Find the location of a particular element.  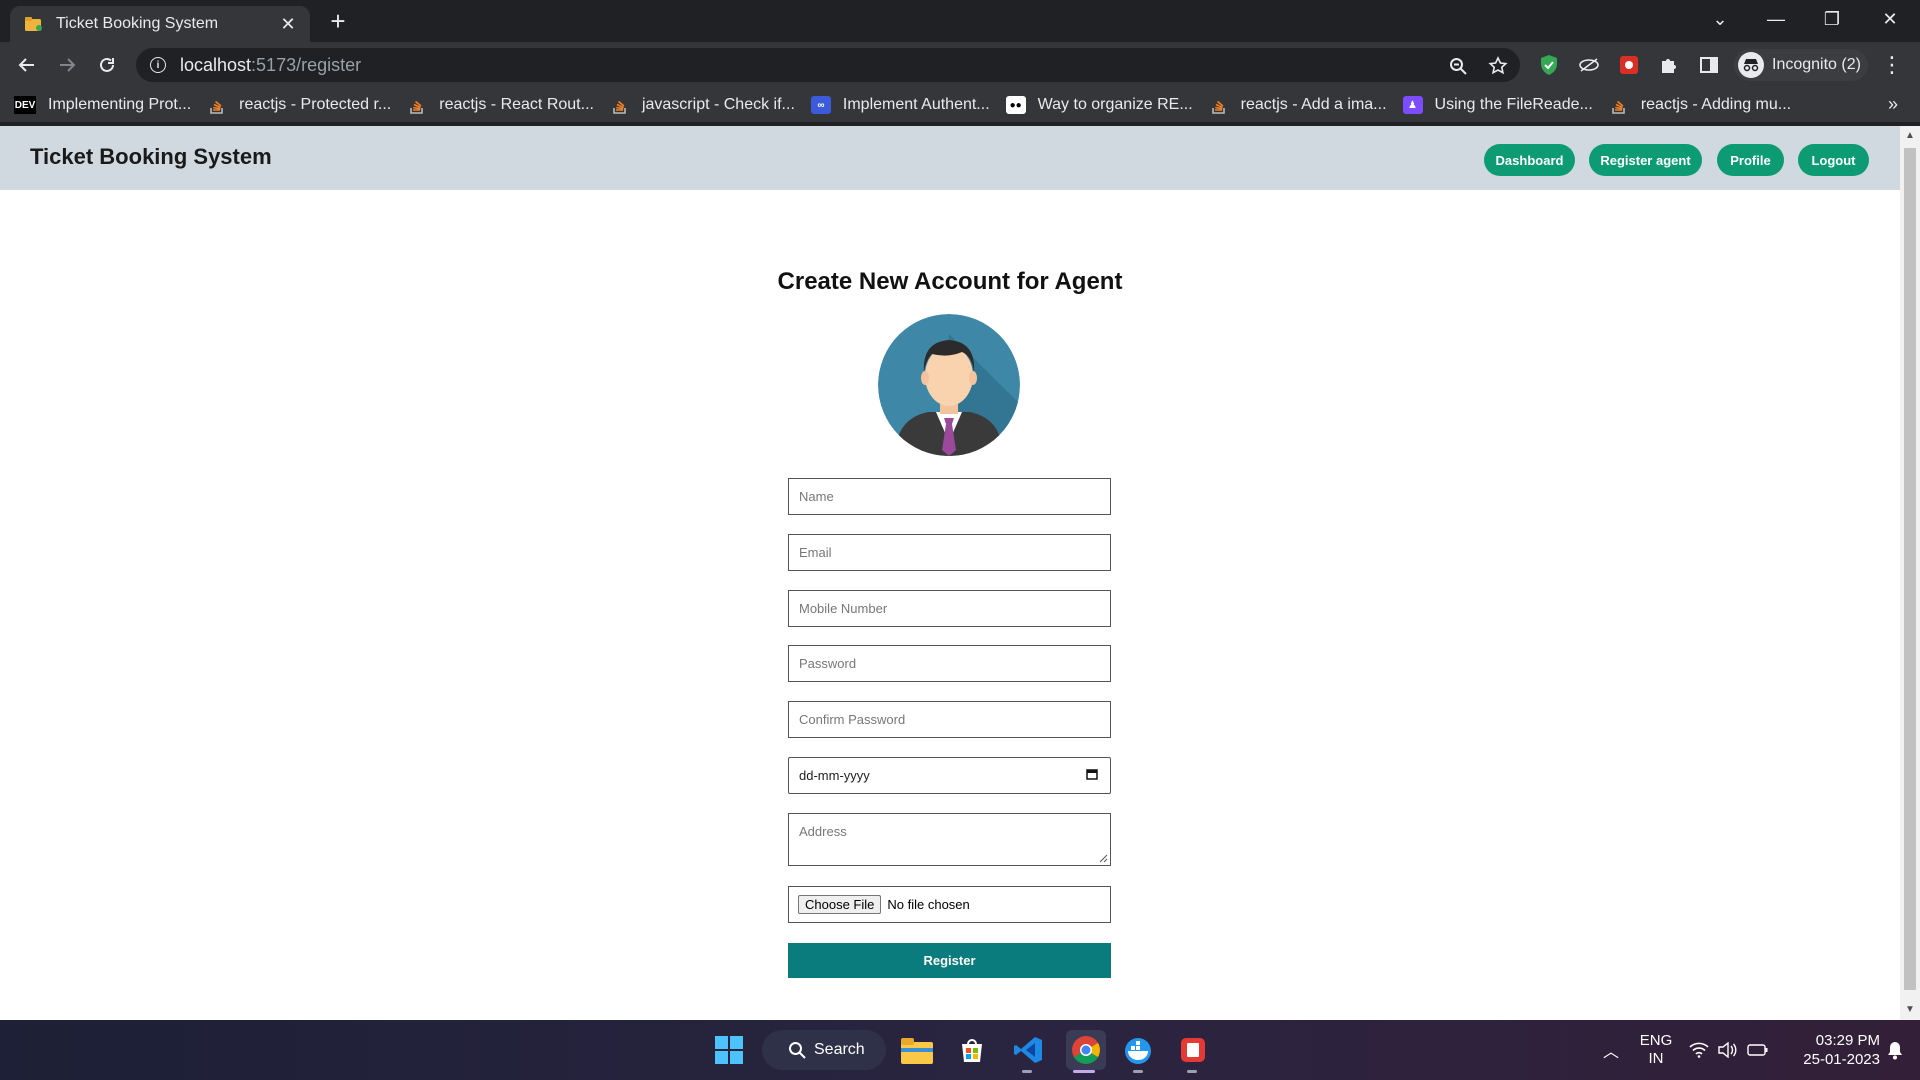

profile-button: Profile is located at coordinates (1750, 160).